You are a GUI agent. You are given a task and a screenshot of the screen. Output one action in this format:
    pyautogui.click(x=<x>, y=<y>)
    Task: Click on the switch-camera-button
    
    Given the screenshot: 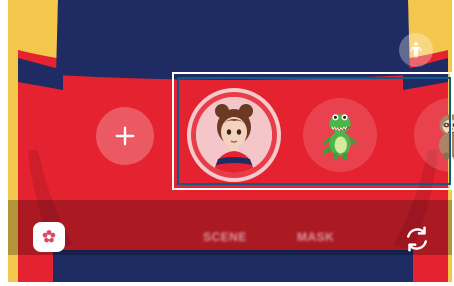 What is the action you would take?
    pyautogui.click(x=417, y=239)
    